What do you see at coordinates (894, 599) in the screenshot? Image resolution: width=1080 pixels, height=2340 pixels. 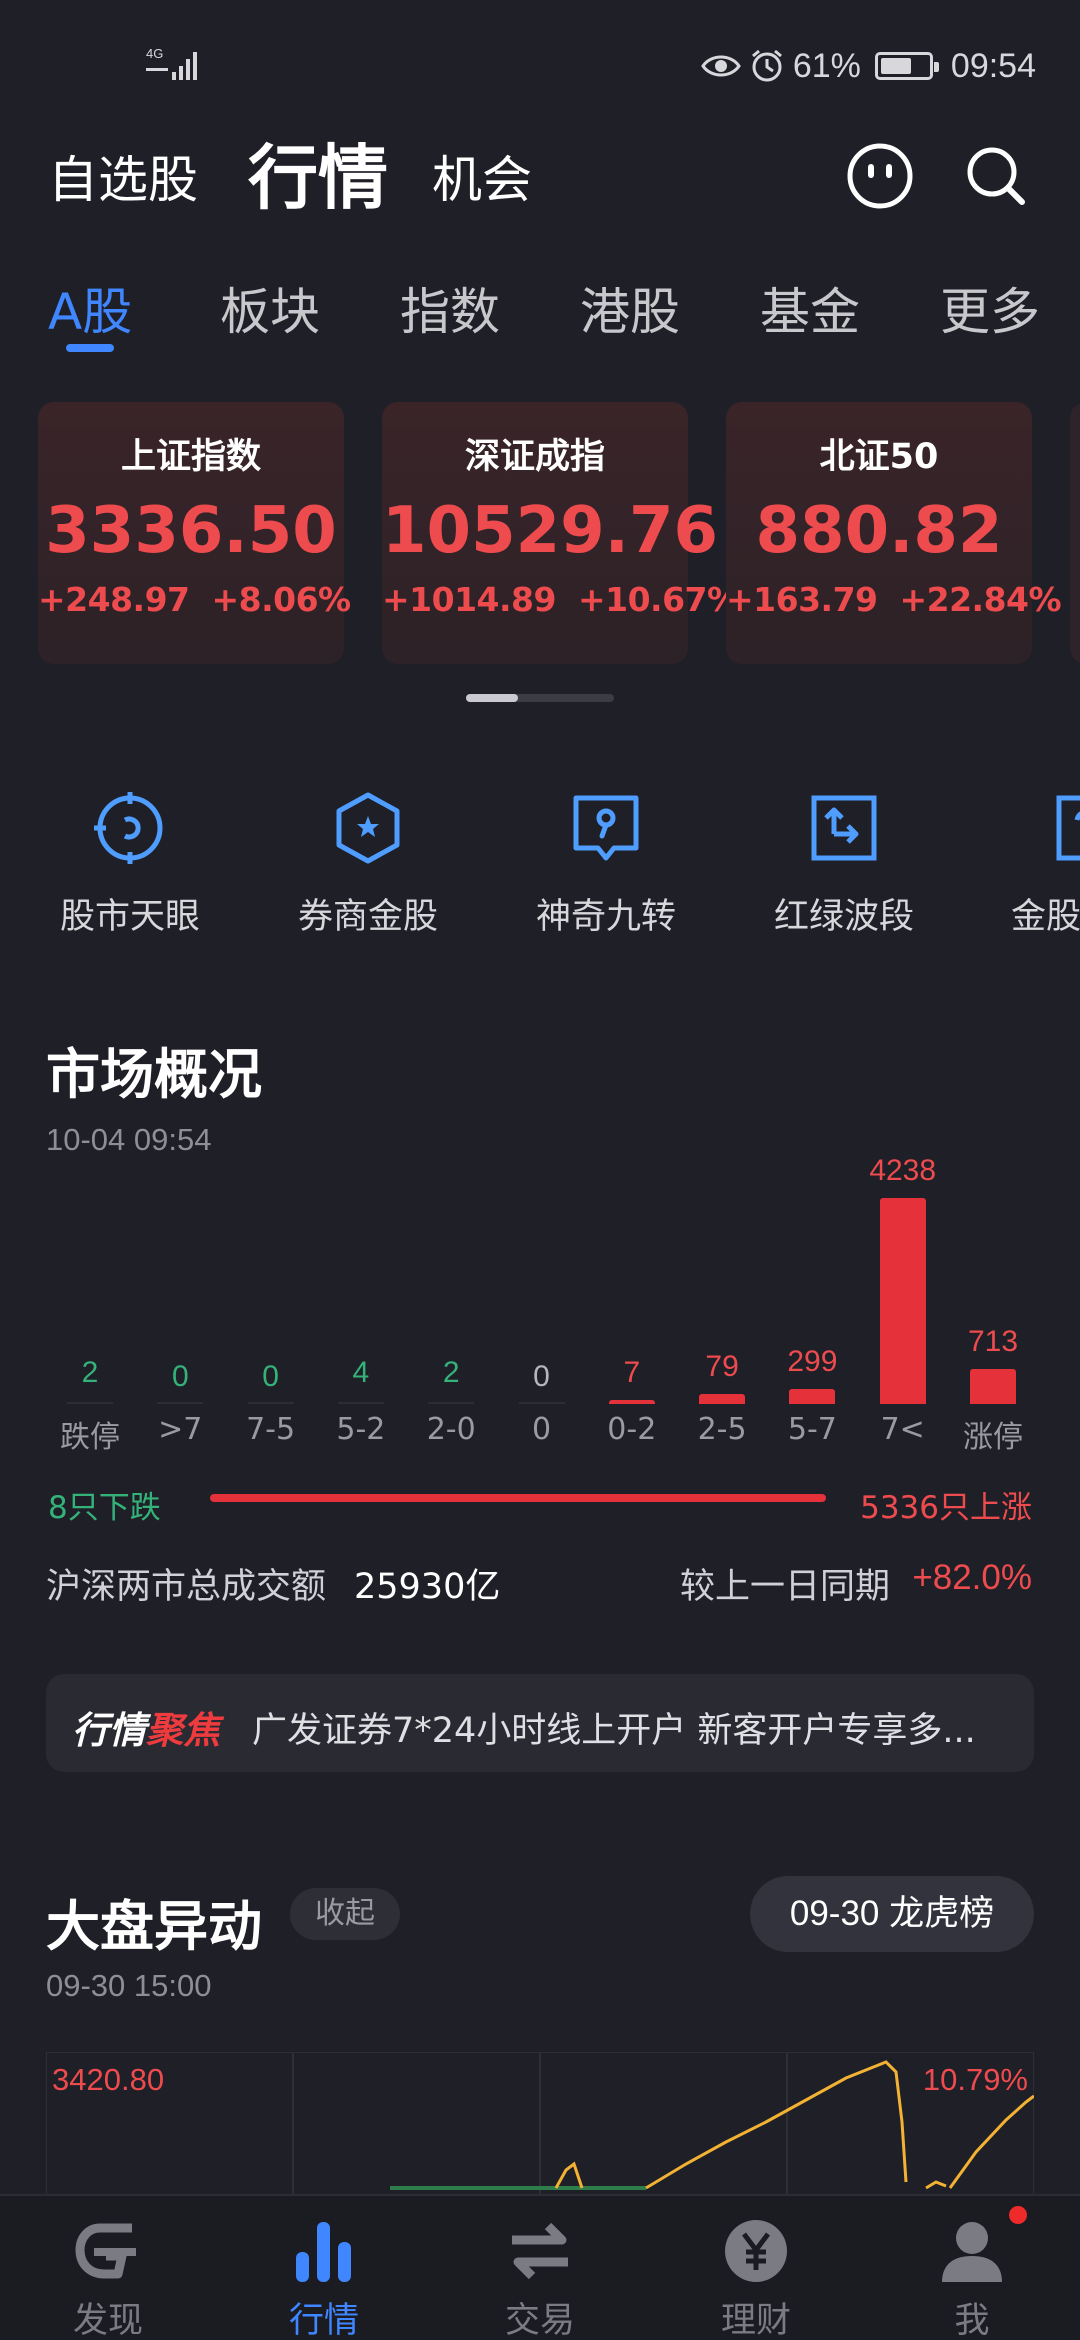 I see `index-change: +163.79 +22.84%` at bounding box center [894, 599].